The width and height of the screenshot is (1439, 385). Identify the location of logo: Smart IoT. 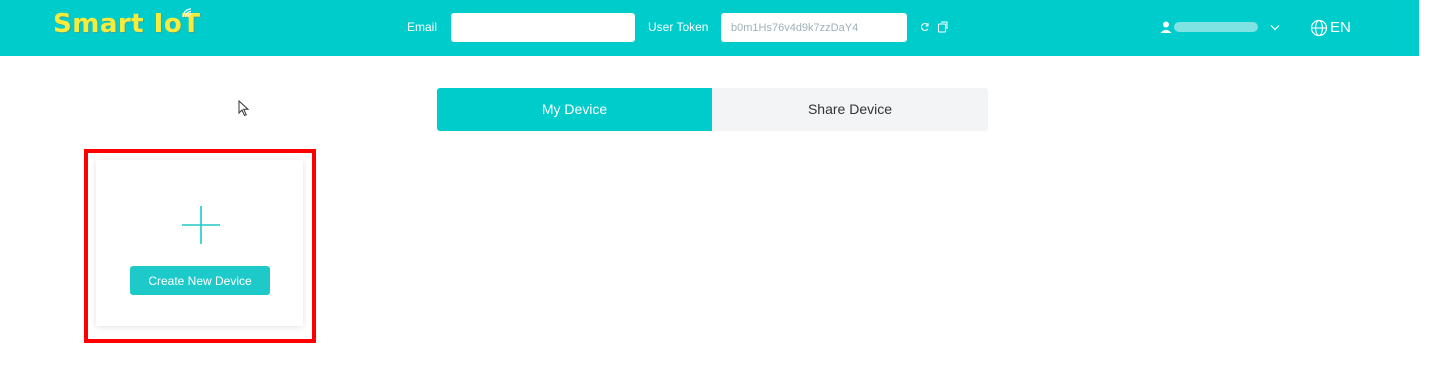
(127, 24).